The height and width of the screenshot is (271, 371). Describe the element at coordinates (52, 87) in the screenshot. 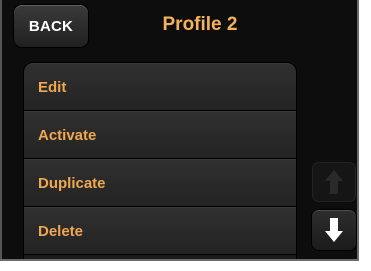

I see `menu-item-label: Edit` at that location.